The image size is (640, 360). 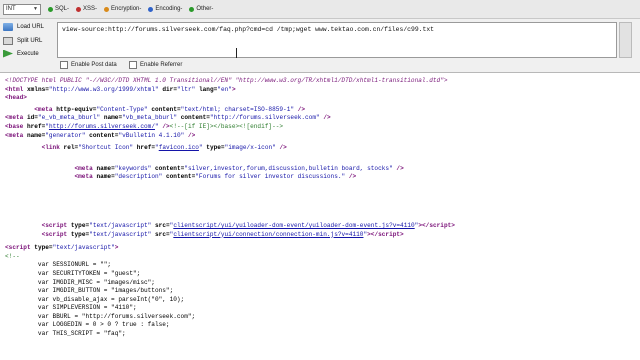 What do you see at coordinates (107, 9) in the screenshot?
I see `encryption-icon` at bounding box center [107, 9].